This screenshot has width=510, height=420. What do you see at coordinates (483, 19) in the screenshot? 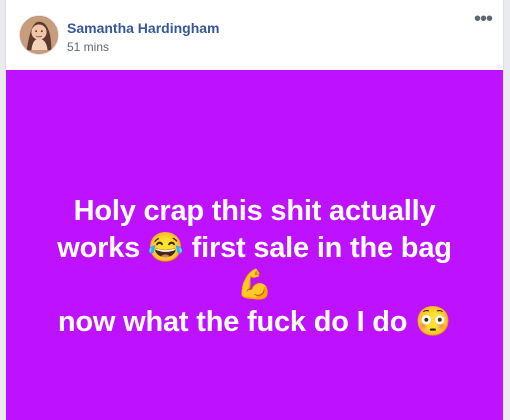
I see `more-options-icon: •••` at bounding box center [483, 19].